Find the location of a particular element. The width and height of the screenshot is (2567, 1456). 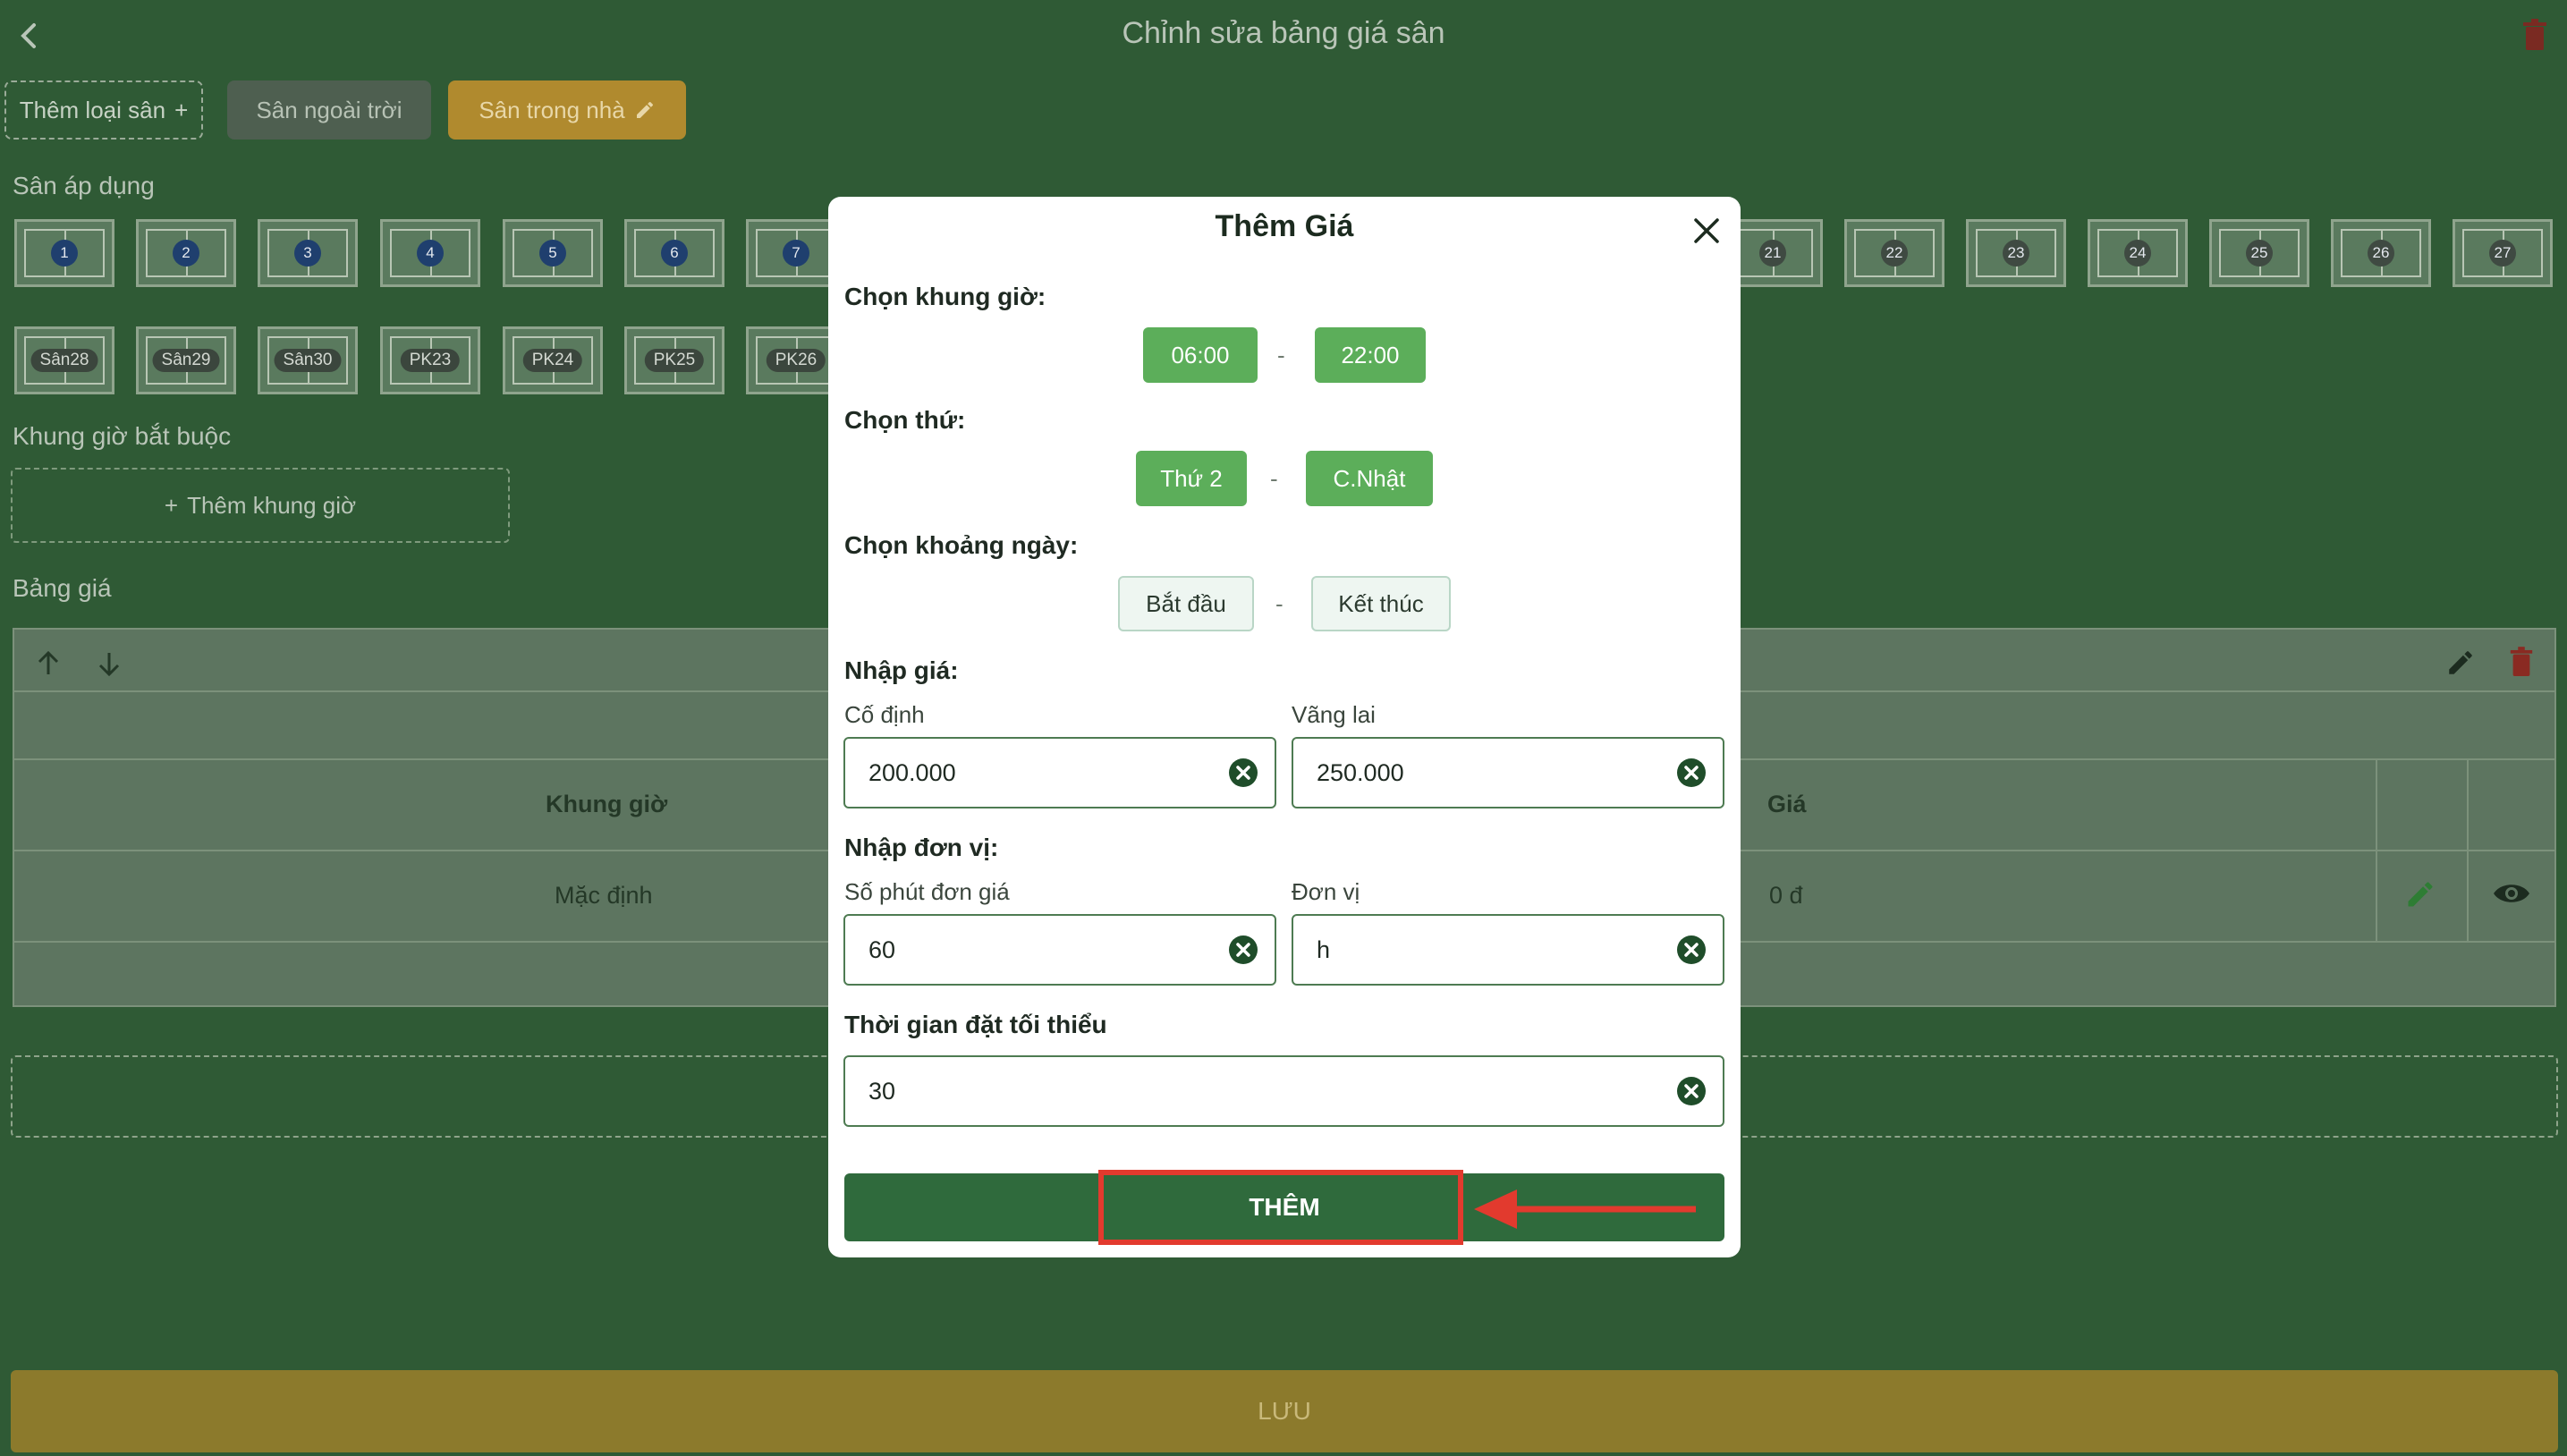

court-name: PK25 is located at coordinates (674, 360).